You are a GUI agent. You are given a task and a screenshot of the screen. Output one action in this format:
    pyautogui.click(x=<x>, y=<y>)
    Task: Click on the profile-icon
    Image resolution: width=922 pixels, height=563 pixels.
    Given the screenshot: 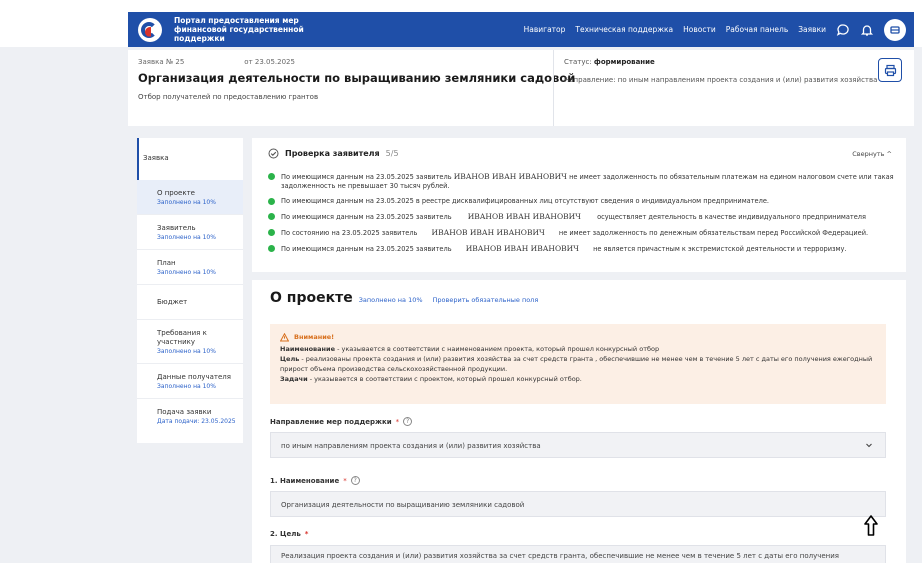 What is the action you would take?
    pyautogui.click(x=895, y=29)
    